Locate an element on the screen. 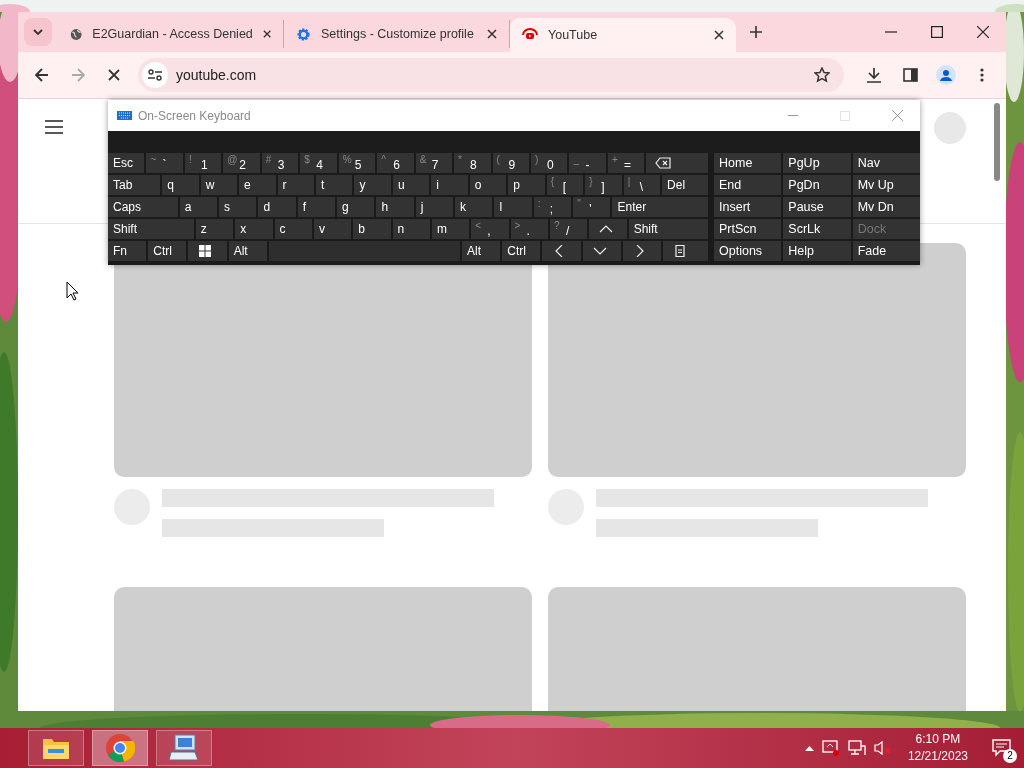 The image size is (1024, 768). key: z is located at coordinates (214, 229).